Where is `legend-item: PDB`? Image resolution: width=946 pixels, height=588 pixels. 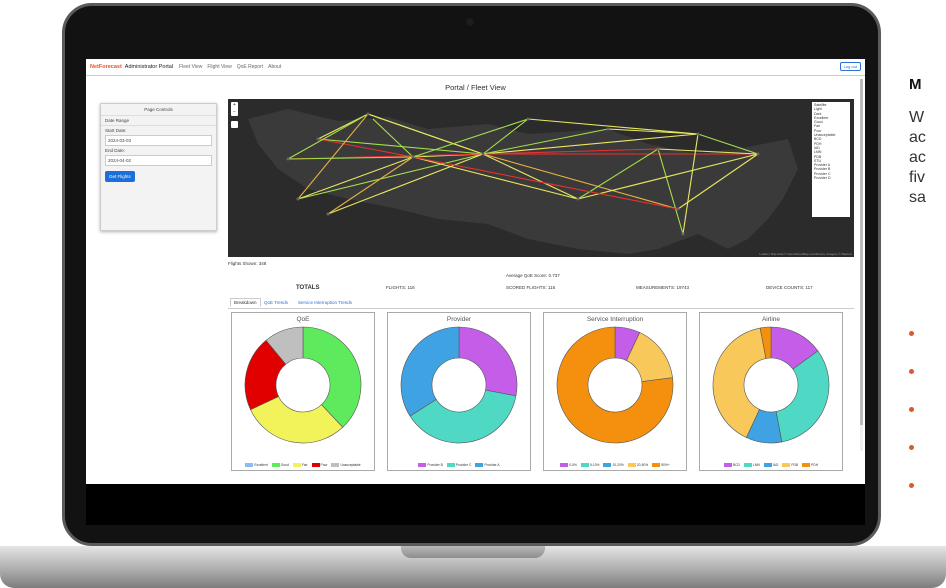 legend-item: PDB is located at coordinates (790, 465).